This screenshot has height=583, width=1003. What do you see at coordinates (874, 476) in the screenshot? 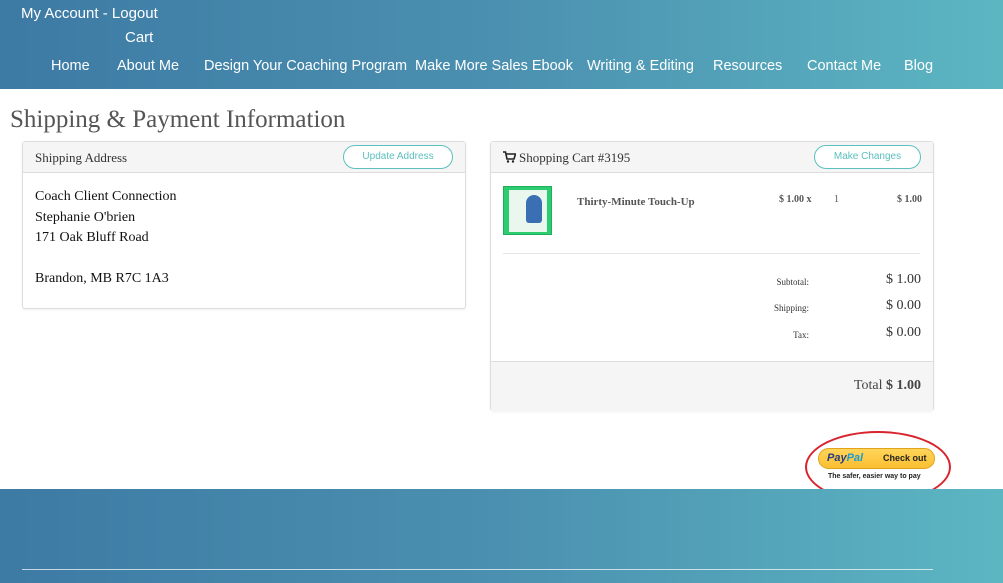
I see `paypal-tagline: The safer, easier way to pay` at bounding box center [874, 476].